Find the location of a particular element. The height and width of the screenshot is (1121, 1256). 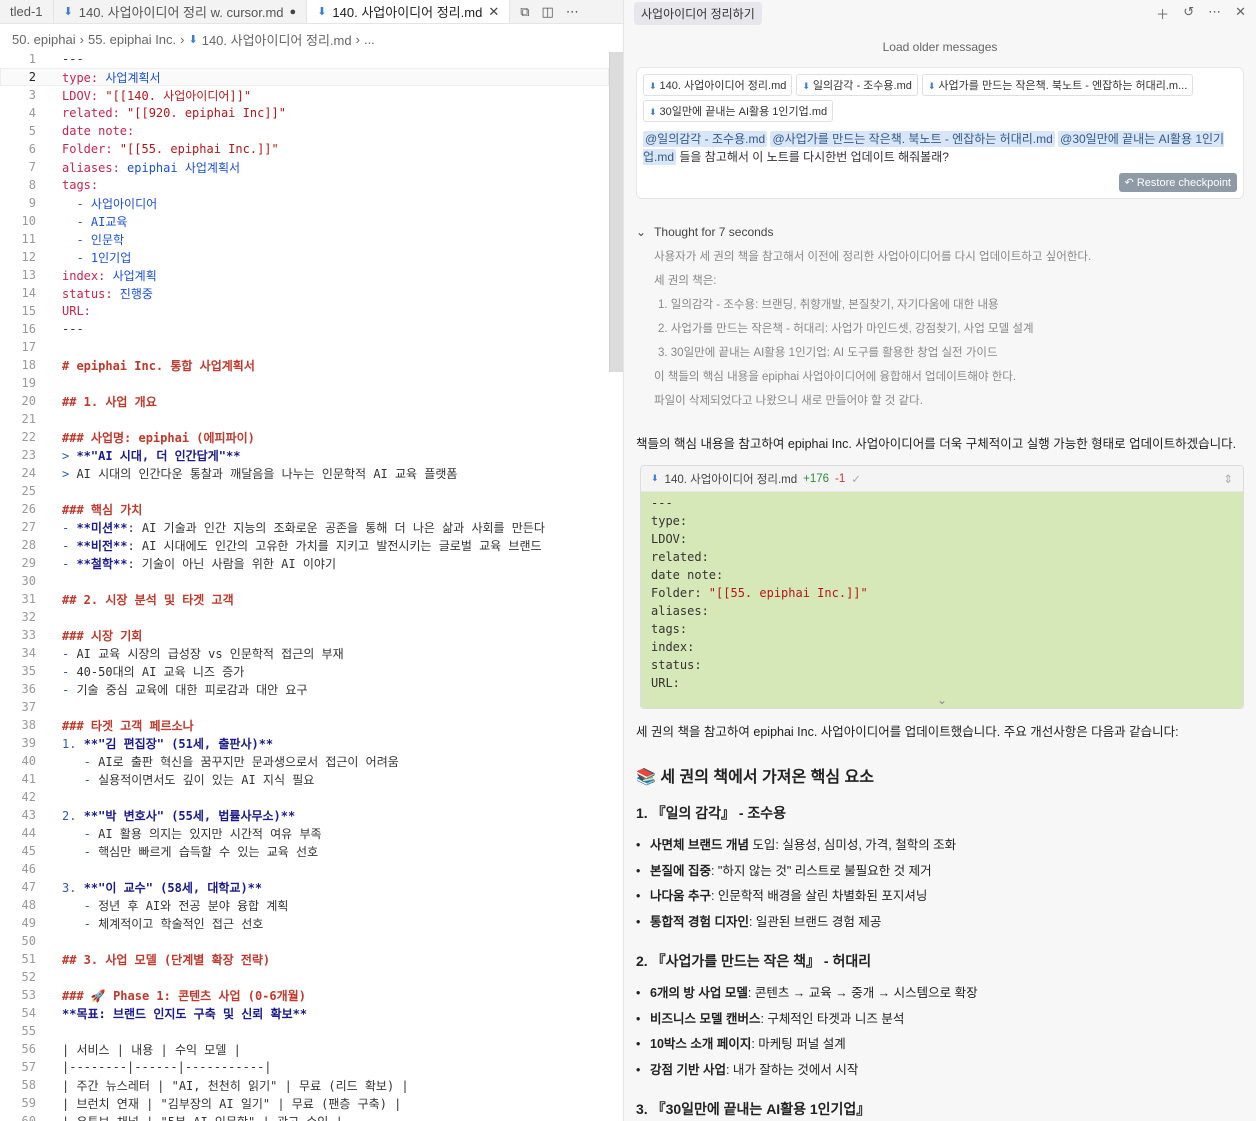

code-line: 54 **목표: 브랜드 인지도 구축 및 신뢰 확보** is located at coordinates (304, 1013).